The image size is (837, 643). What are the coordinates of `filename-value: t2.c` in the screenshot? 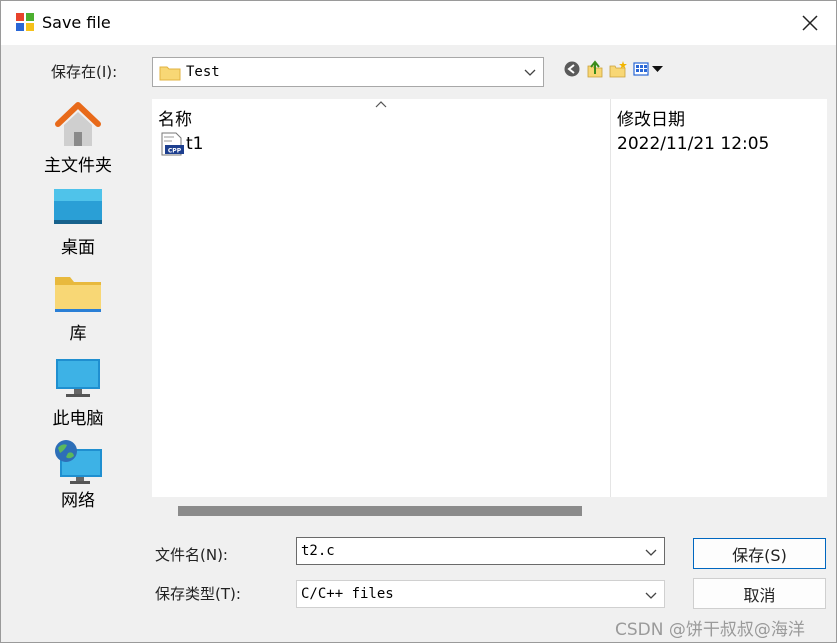 It's located at (318, 551).